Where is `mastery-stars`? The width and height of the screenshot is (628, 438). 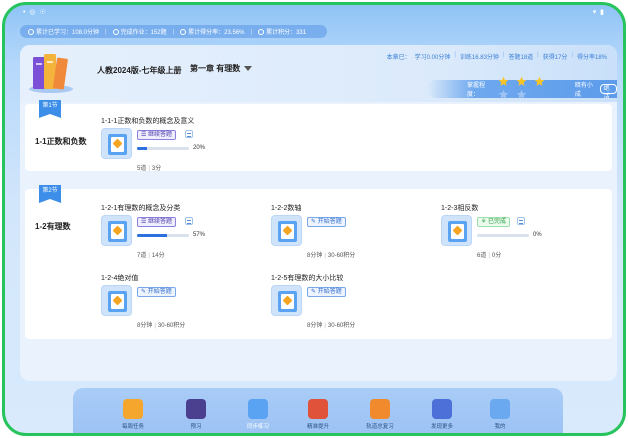 mastery-stars is located at coordinates (533, 89).